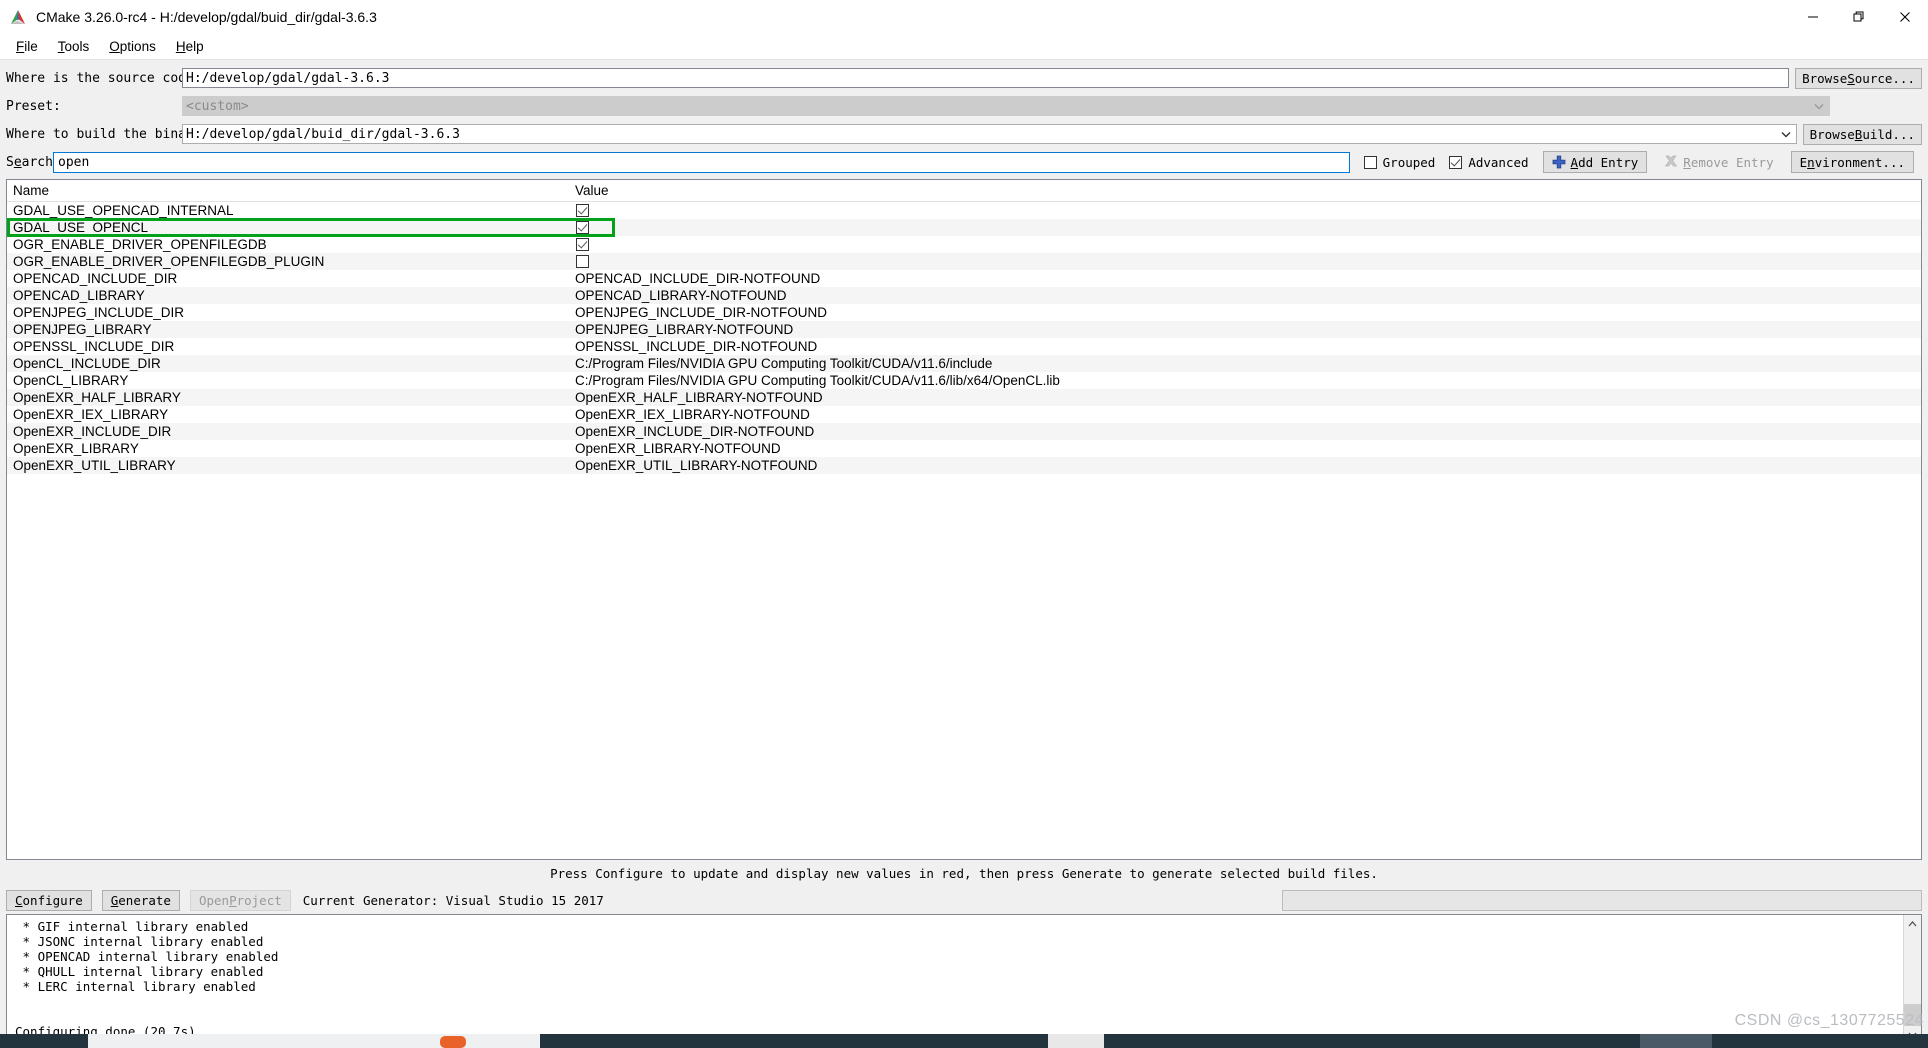 Image resolution: width=1928 pixels, height=1048 pixels. I want to click on menu-help: Help, so click(190, 46).